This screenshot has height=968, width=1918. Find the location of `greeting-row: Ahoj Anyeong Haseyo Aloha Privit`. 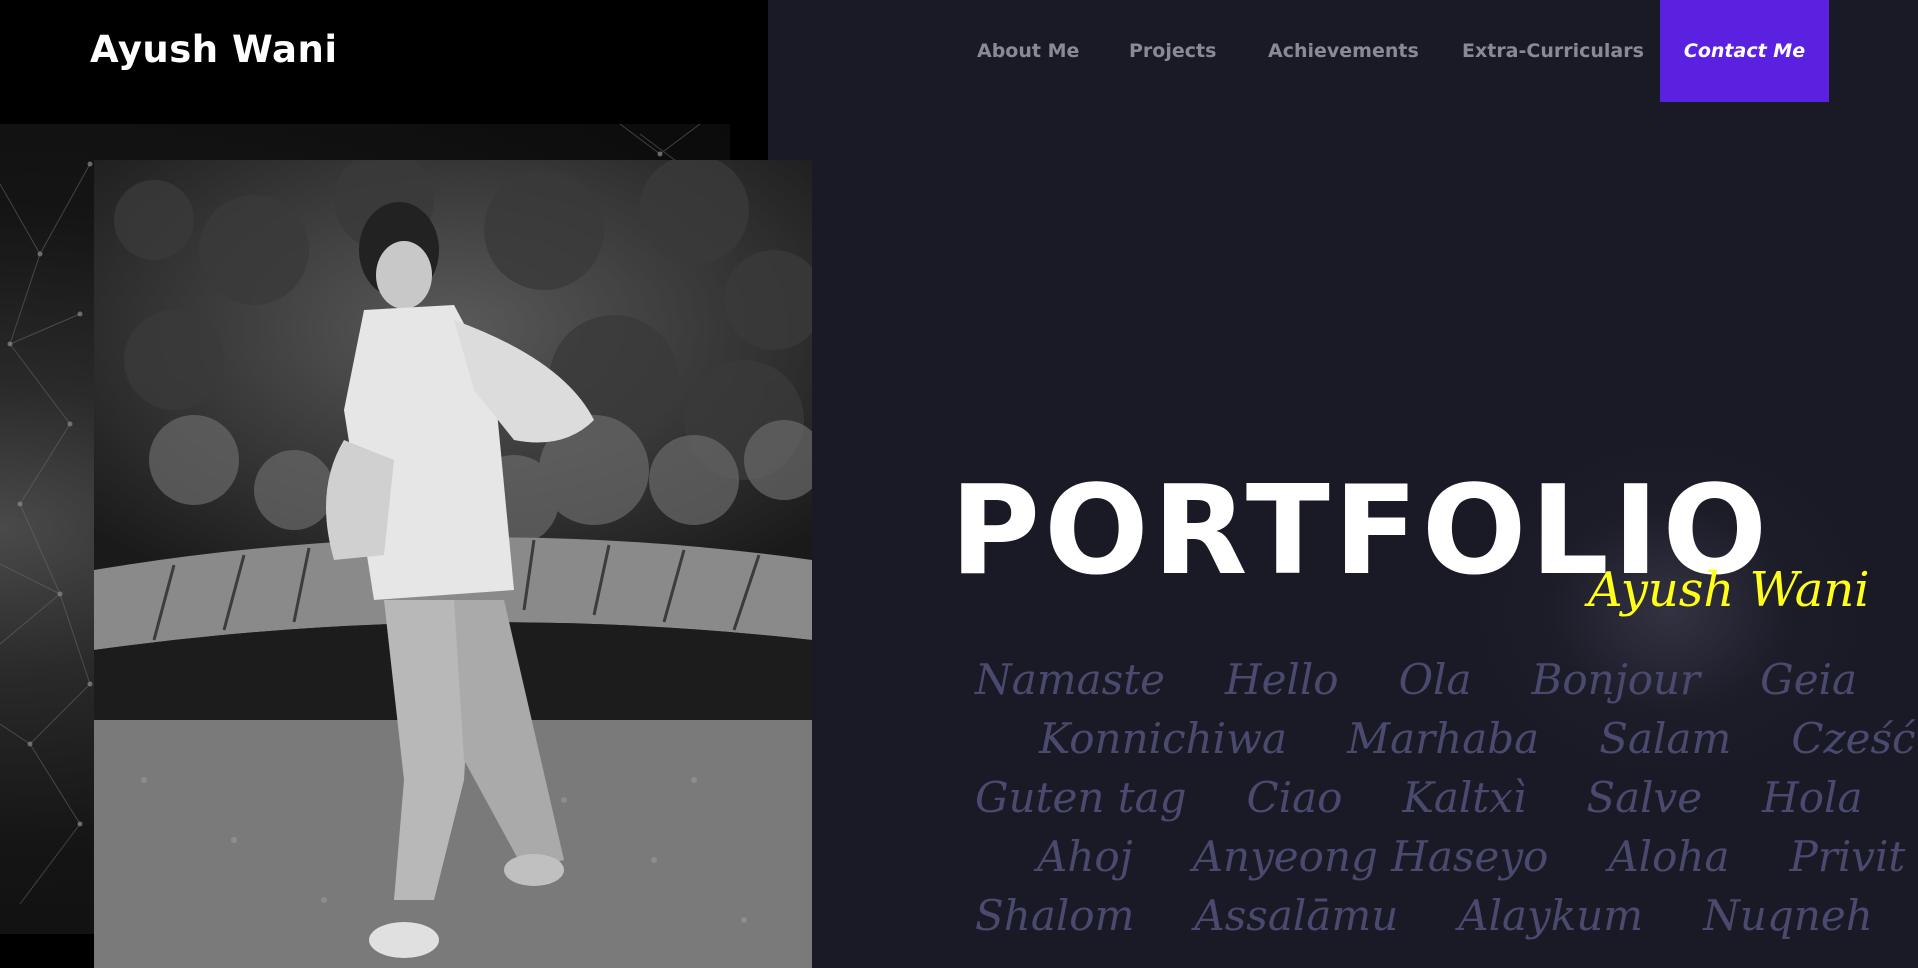

greeting-row: Ahoj Anyeong Haseyo Aloha Privit is located at coordinates (1445, 856).